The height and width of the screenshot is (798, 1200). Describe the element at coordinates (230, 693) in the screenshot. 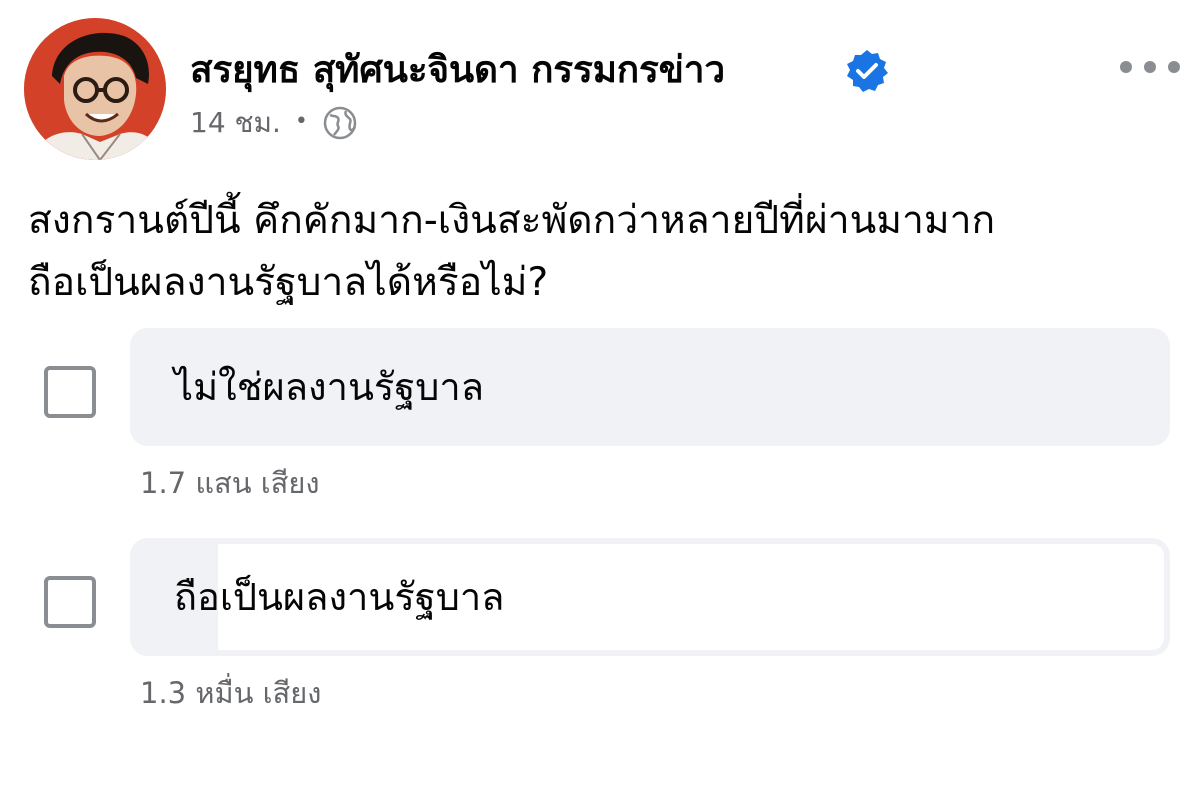

I see `poll-vote-count: 1.3 หมื่น เสียง` at that location.